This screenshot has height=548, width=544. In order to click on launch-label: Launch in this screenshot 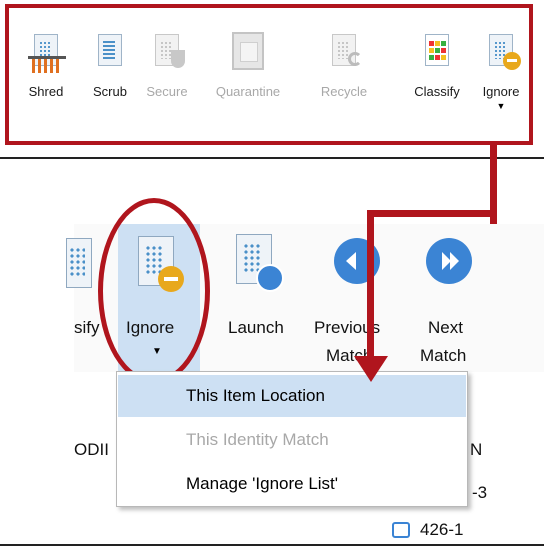, I will do `click(256, 328)`.